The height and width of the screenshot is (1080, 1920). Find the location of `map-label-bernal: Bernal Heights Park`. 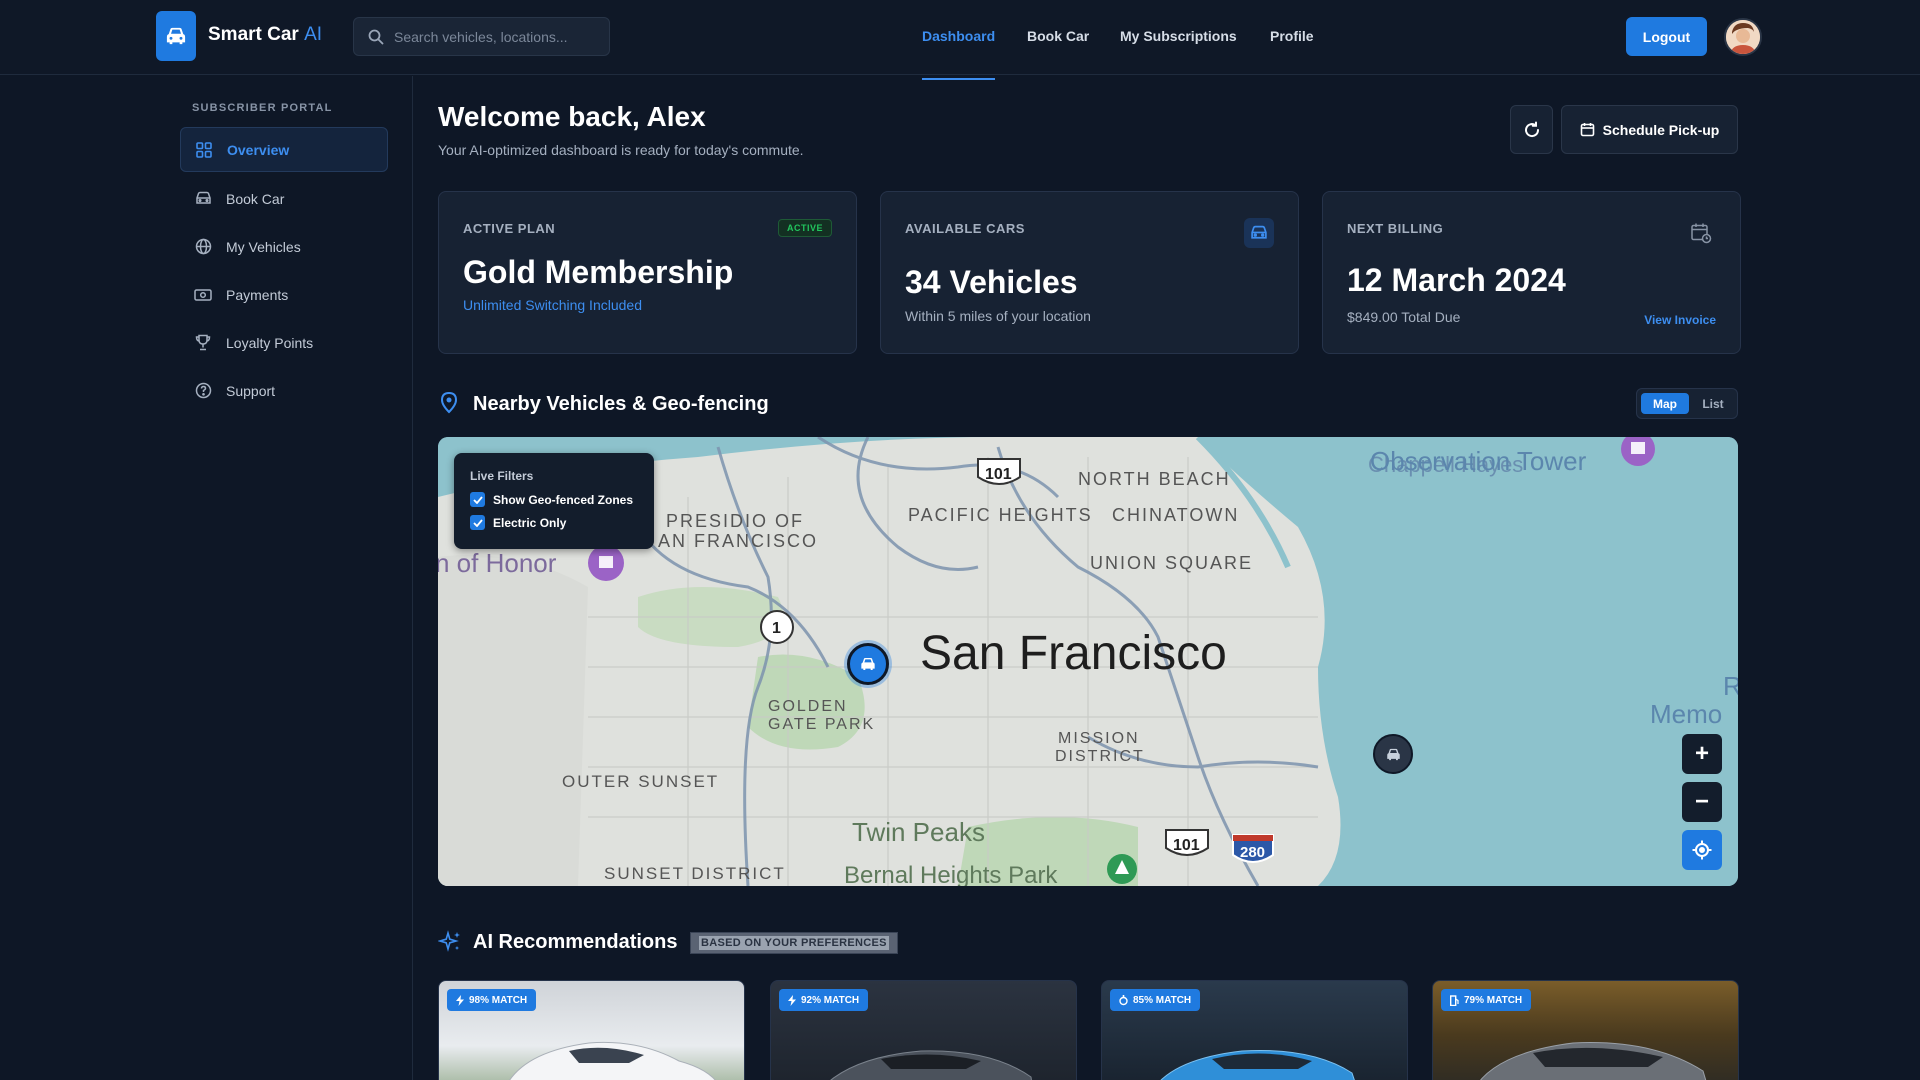

map-label-bernal: Bernal Heights Park is located at coordinates (951, 874).